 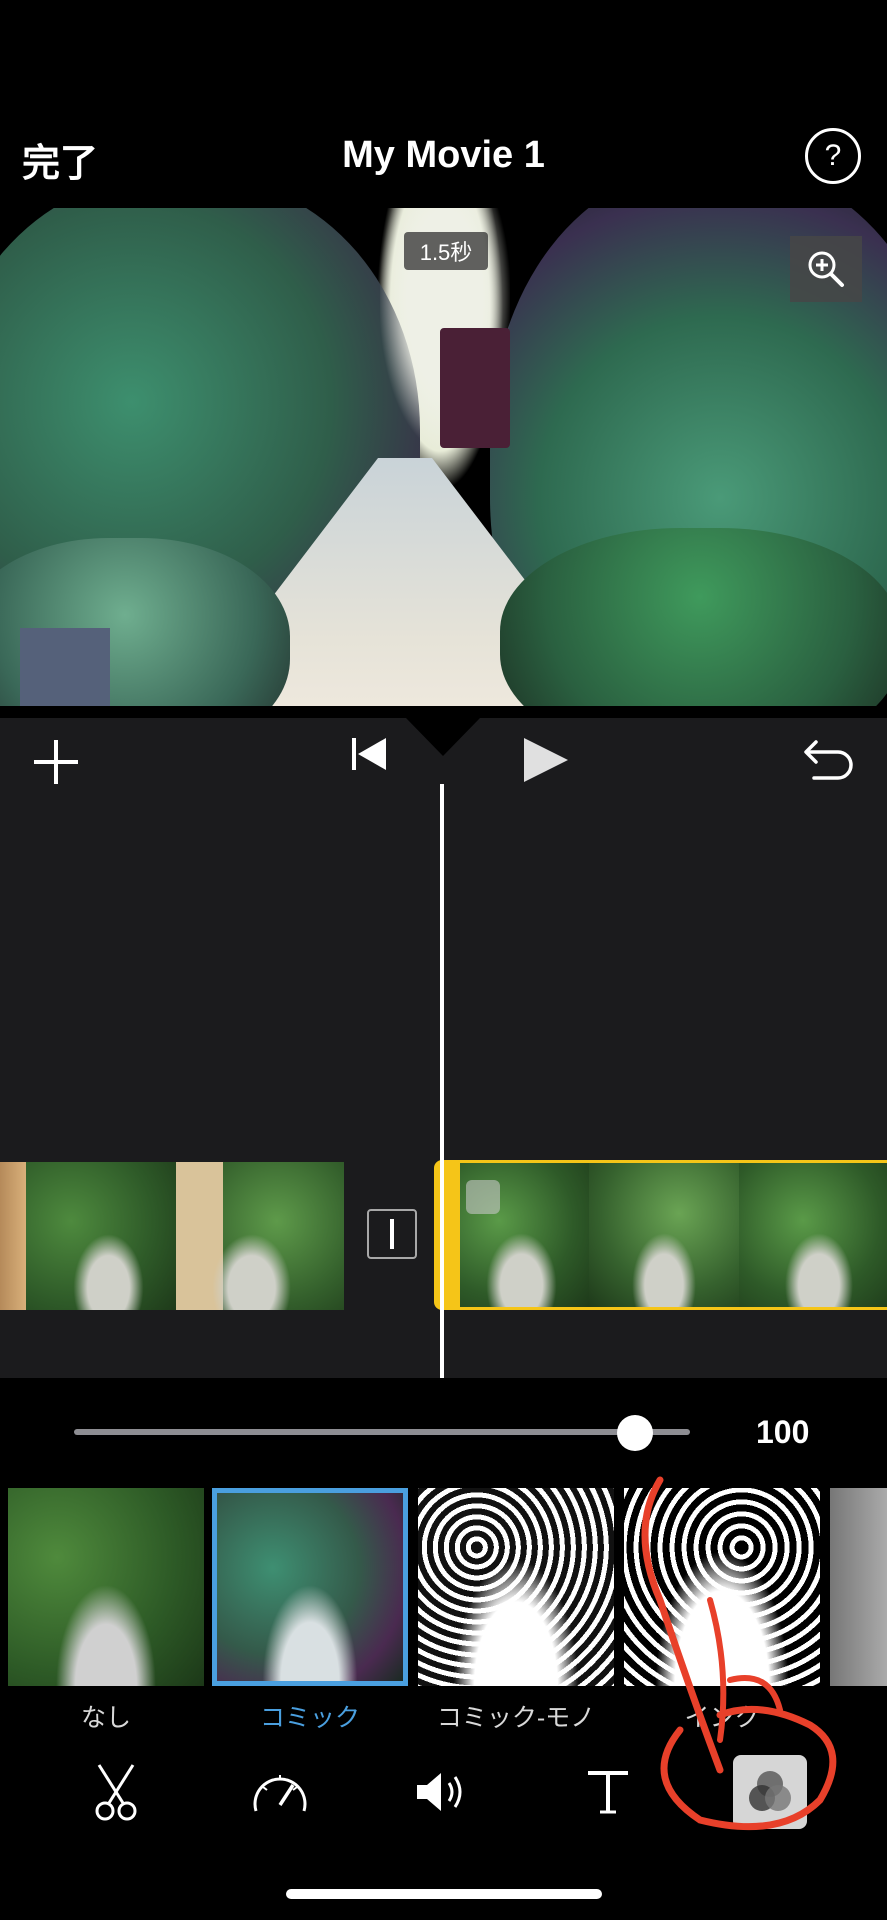 I want to click on volume-tool-button, so click(x=442, y=1792).